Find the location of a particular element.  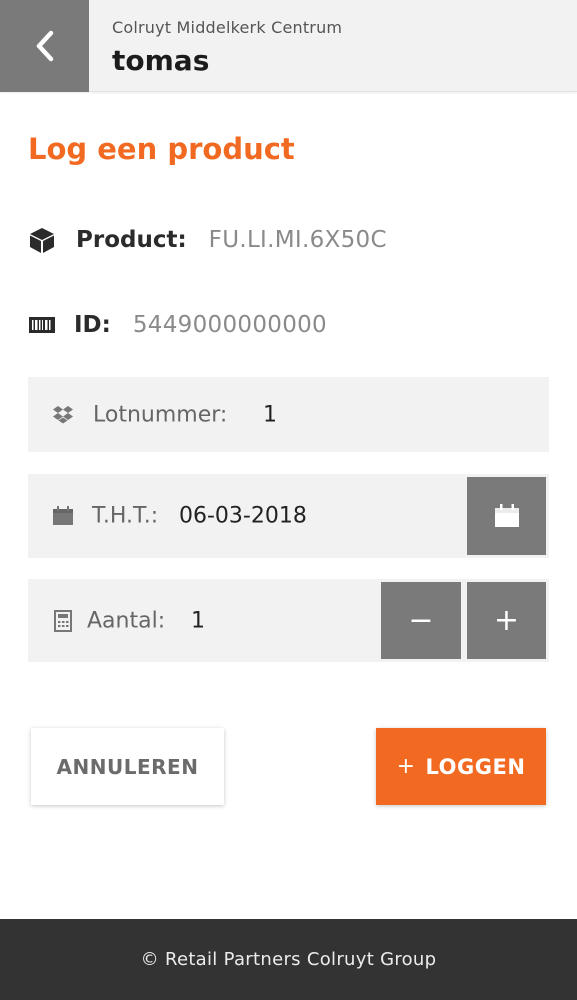

tht-field: T.H.T.: 06-03-2018 is located at coordinates (288, 516).